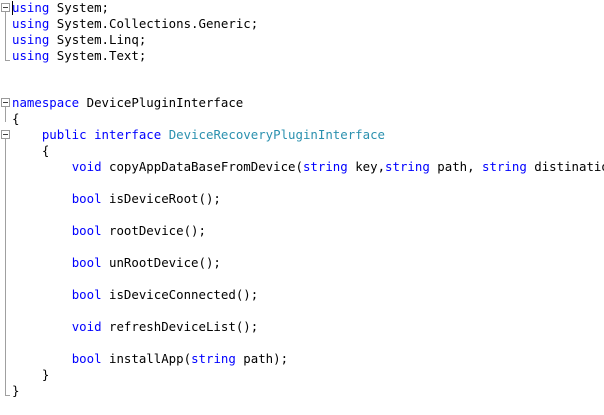 Image resolution: width=604 pixels, height=415 pixels. What do you see at coordinates (79, 55) in the screenshot?
I see `using-line-text: using System.Text;` at bounding box center [79, 55].